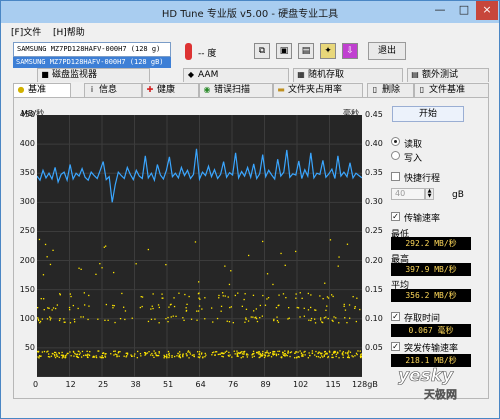  I want to click on options-icon: ▤, so click(306, 51).